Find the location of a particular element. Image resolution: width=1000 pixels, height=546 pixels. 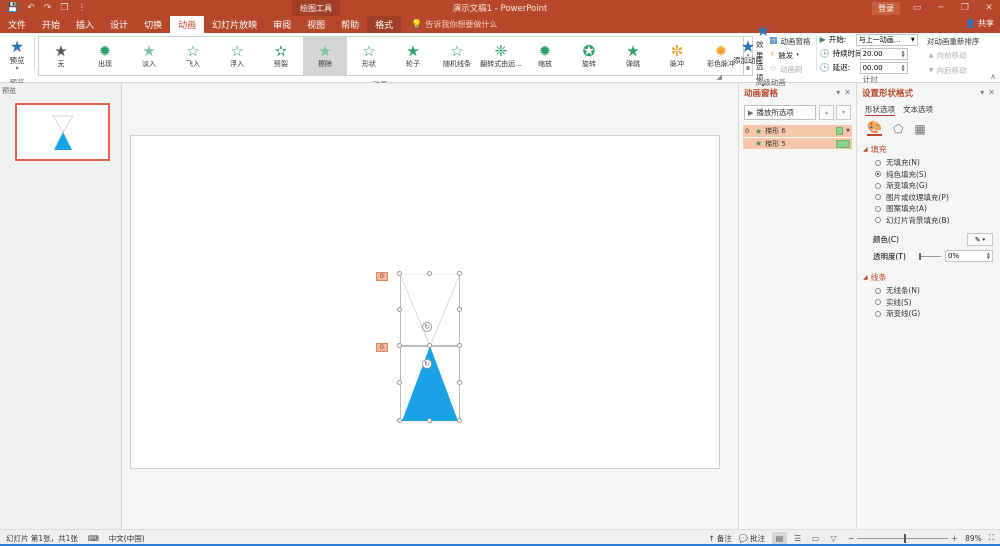

move-later-button: ▼ 向后移动 is located at coordinates (953, 70).